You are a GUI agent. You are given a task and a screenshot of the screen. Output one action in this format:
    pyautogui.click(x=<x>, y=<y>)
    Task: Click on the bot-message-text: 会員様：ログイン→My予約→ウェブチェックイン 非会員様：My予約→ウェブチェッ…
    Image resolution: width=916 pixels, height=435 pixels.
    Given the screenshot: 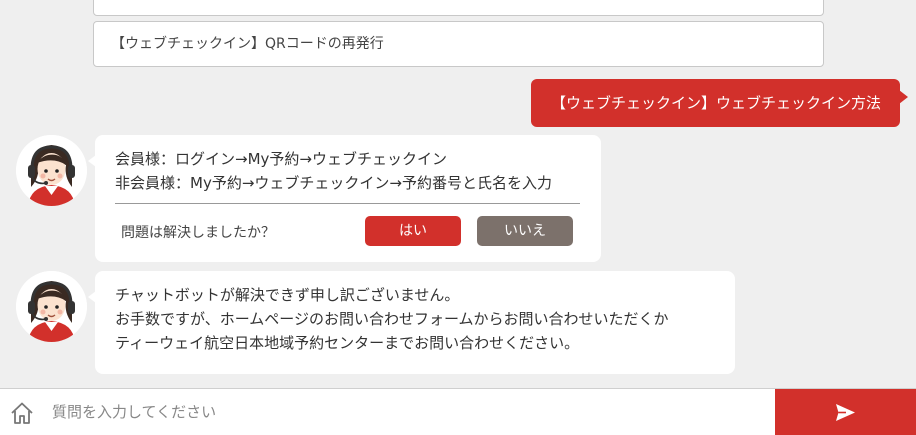 What is the action you would take?
    pyautogui.click(x=333, y=171)
    